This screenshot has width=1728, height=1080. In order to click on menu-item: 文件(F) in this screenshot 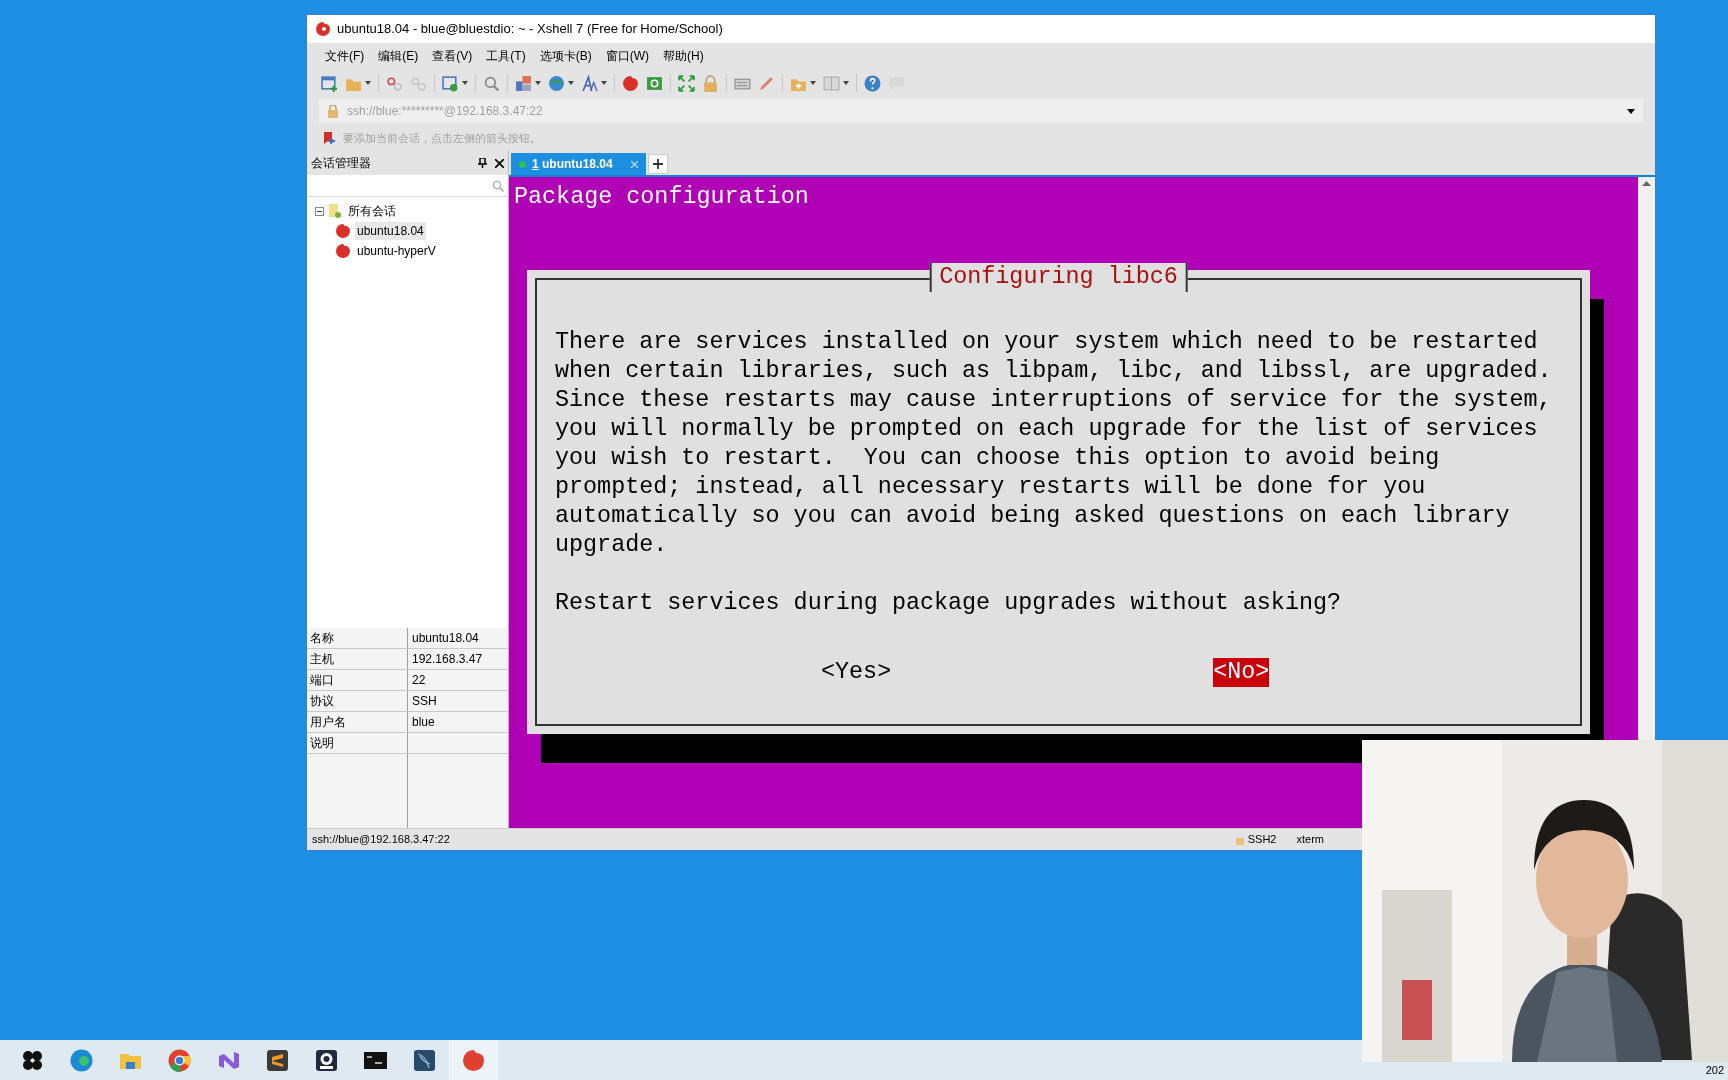, I will do `click(345, 56)`.